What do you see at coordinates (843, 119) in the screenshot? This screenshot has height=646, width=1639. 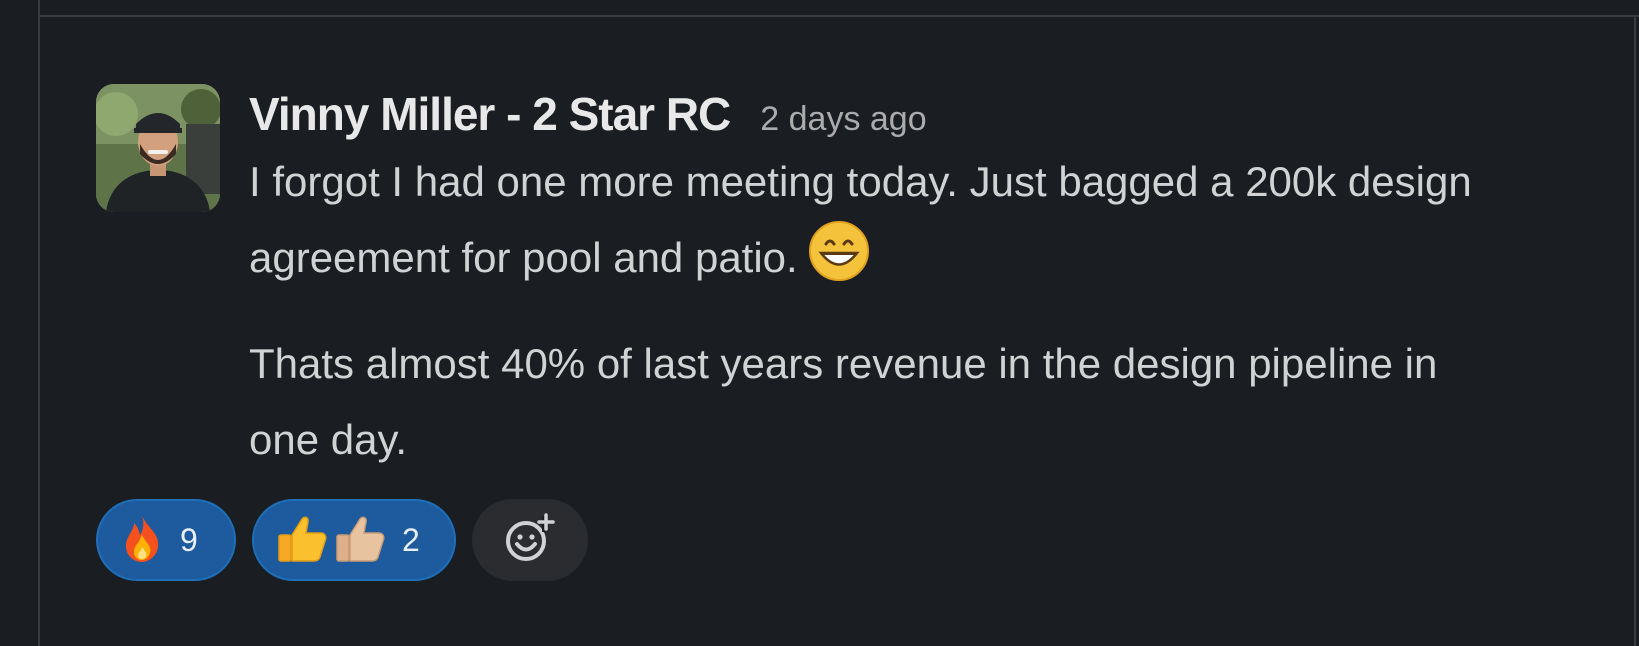 I see `message-timestamp: 2 days ago` at bounding box center [843, 119].